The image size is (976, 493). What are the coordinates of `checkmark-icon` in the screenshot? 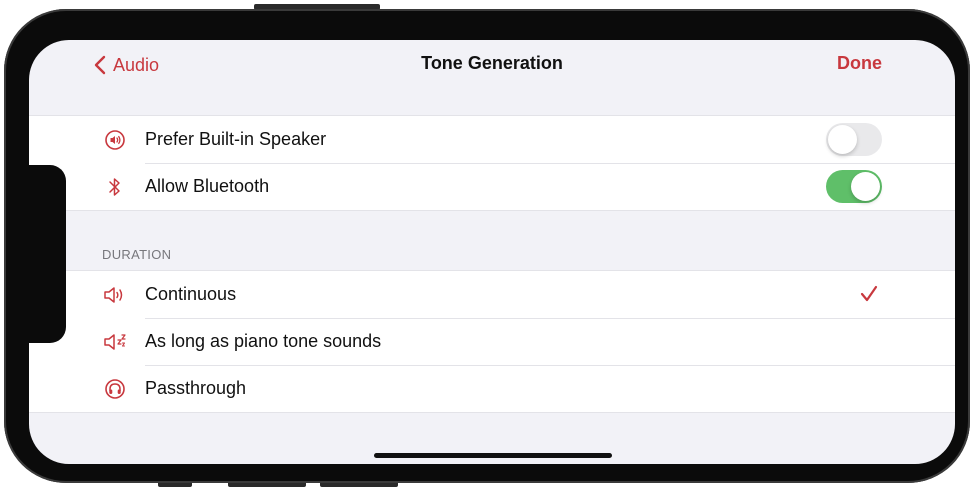 It's located at (869, 296).